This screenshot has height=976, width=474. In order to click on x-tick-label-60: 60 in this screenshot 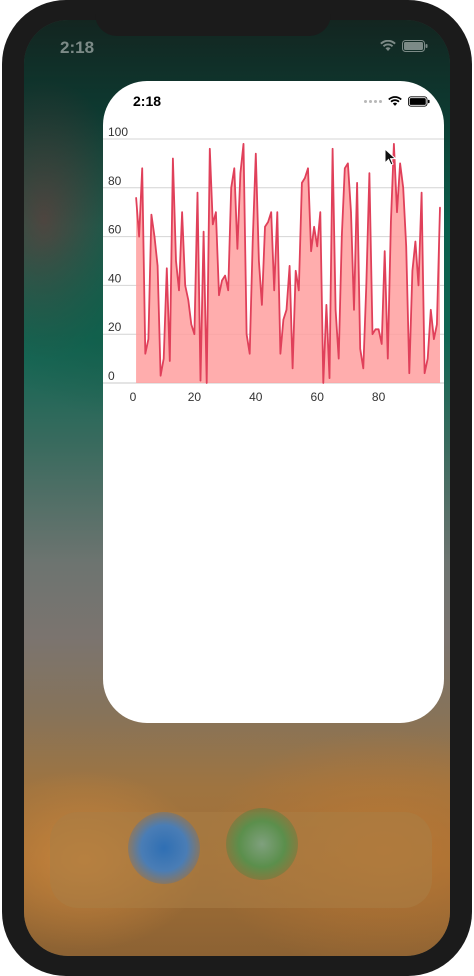, I will do `click(318, 397)`.